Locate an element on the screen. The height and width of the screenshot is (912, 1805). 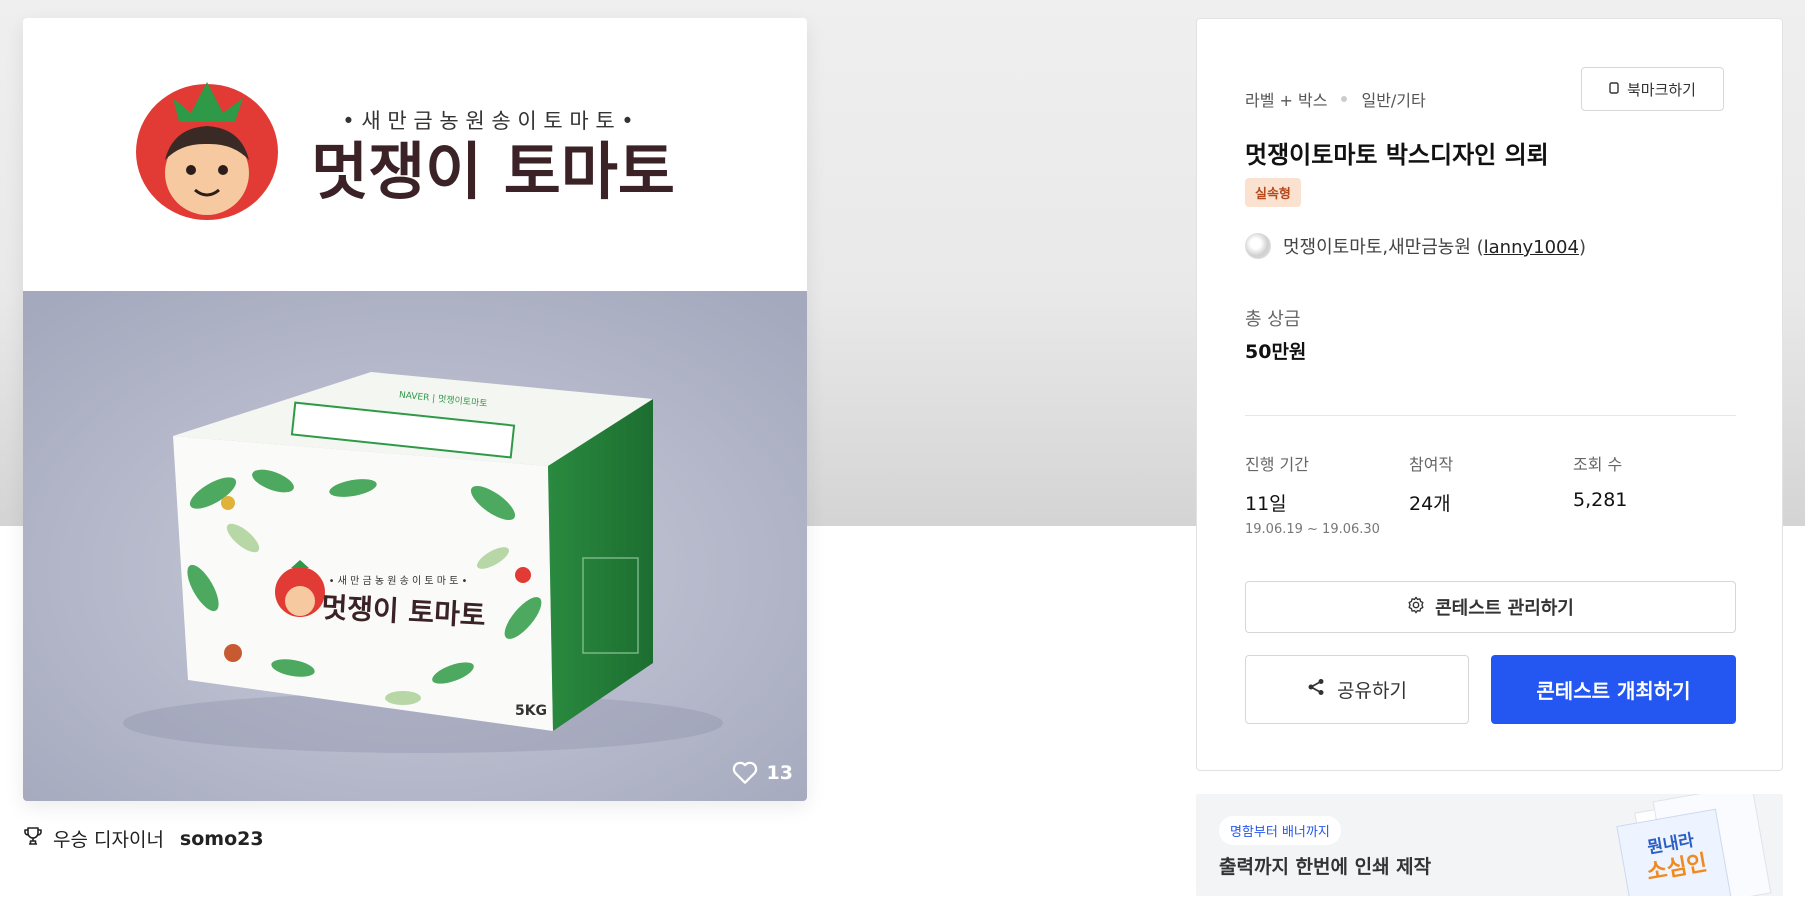
host-id-link: lanny1004 is located at coordinates (1531, 247).